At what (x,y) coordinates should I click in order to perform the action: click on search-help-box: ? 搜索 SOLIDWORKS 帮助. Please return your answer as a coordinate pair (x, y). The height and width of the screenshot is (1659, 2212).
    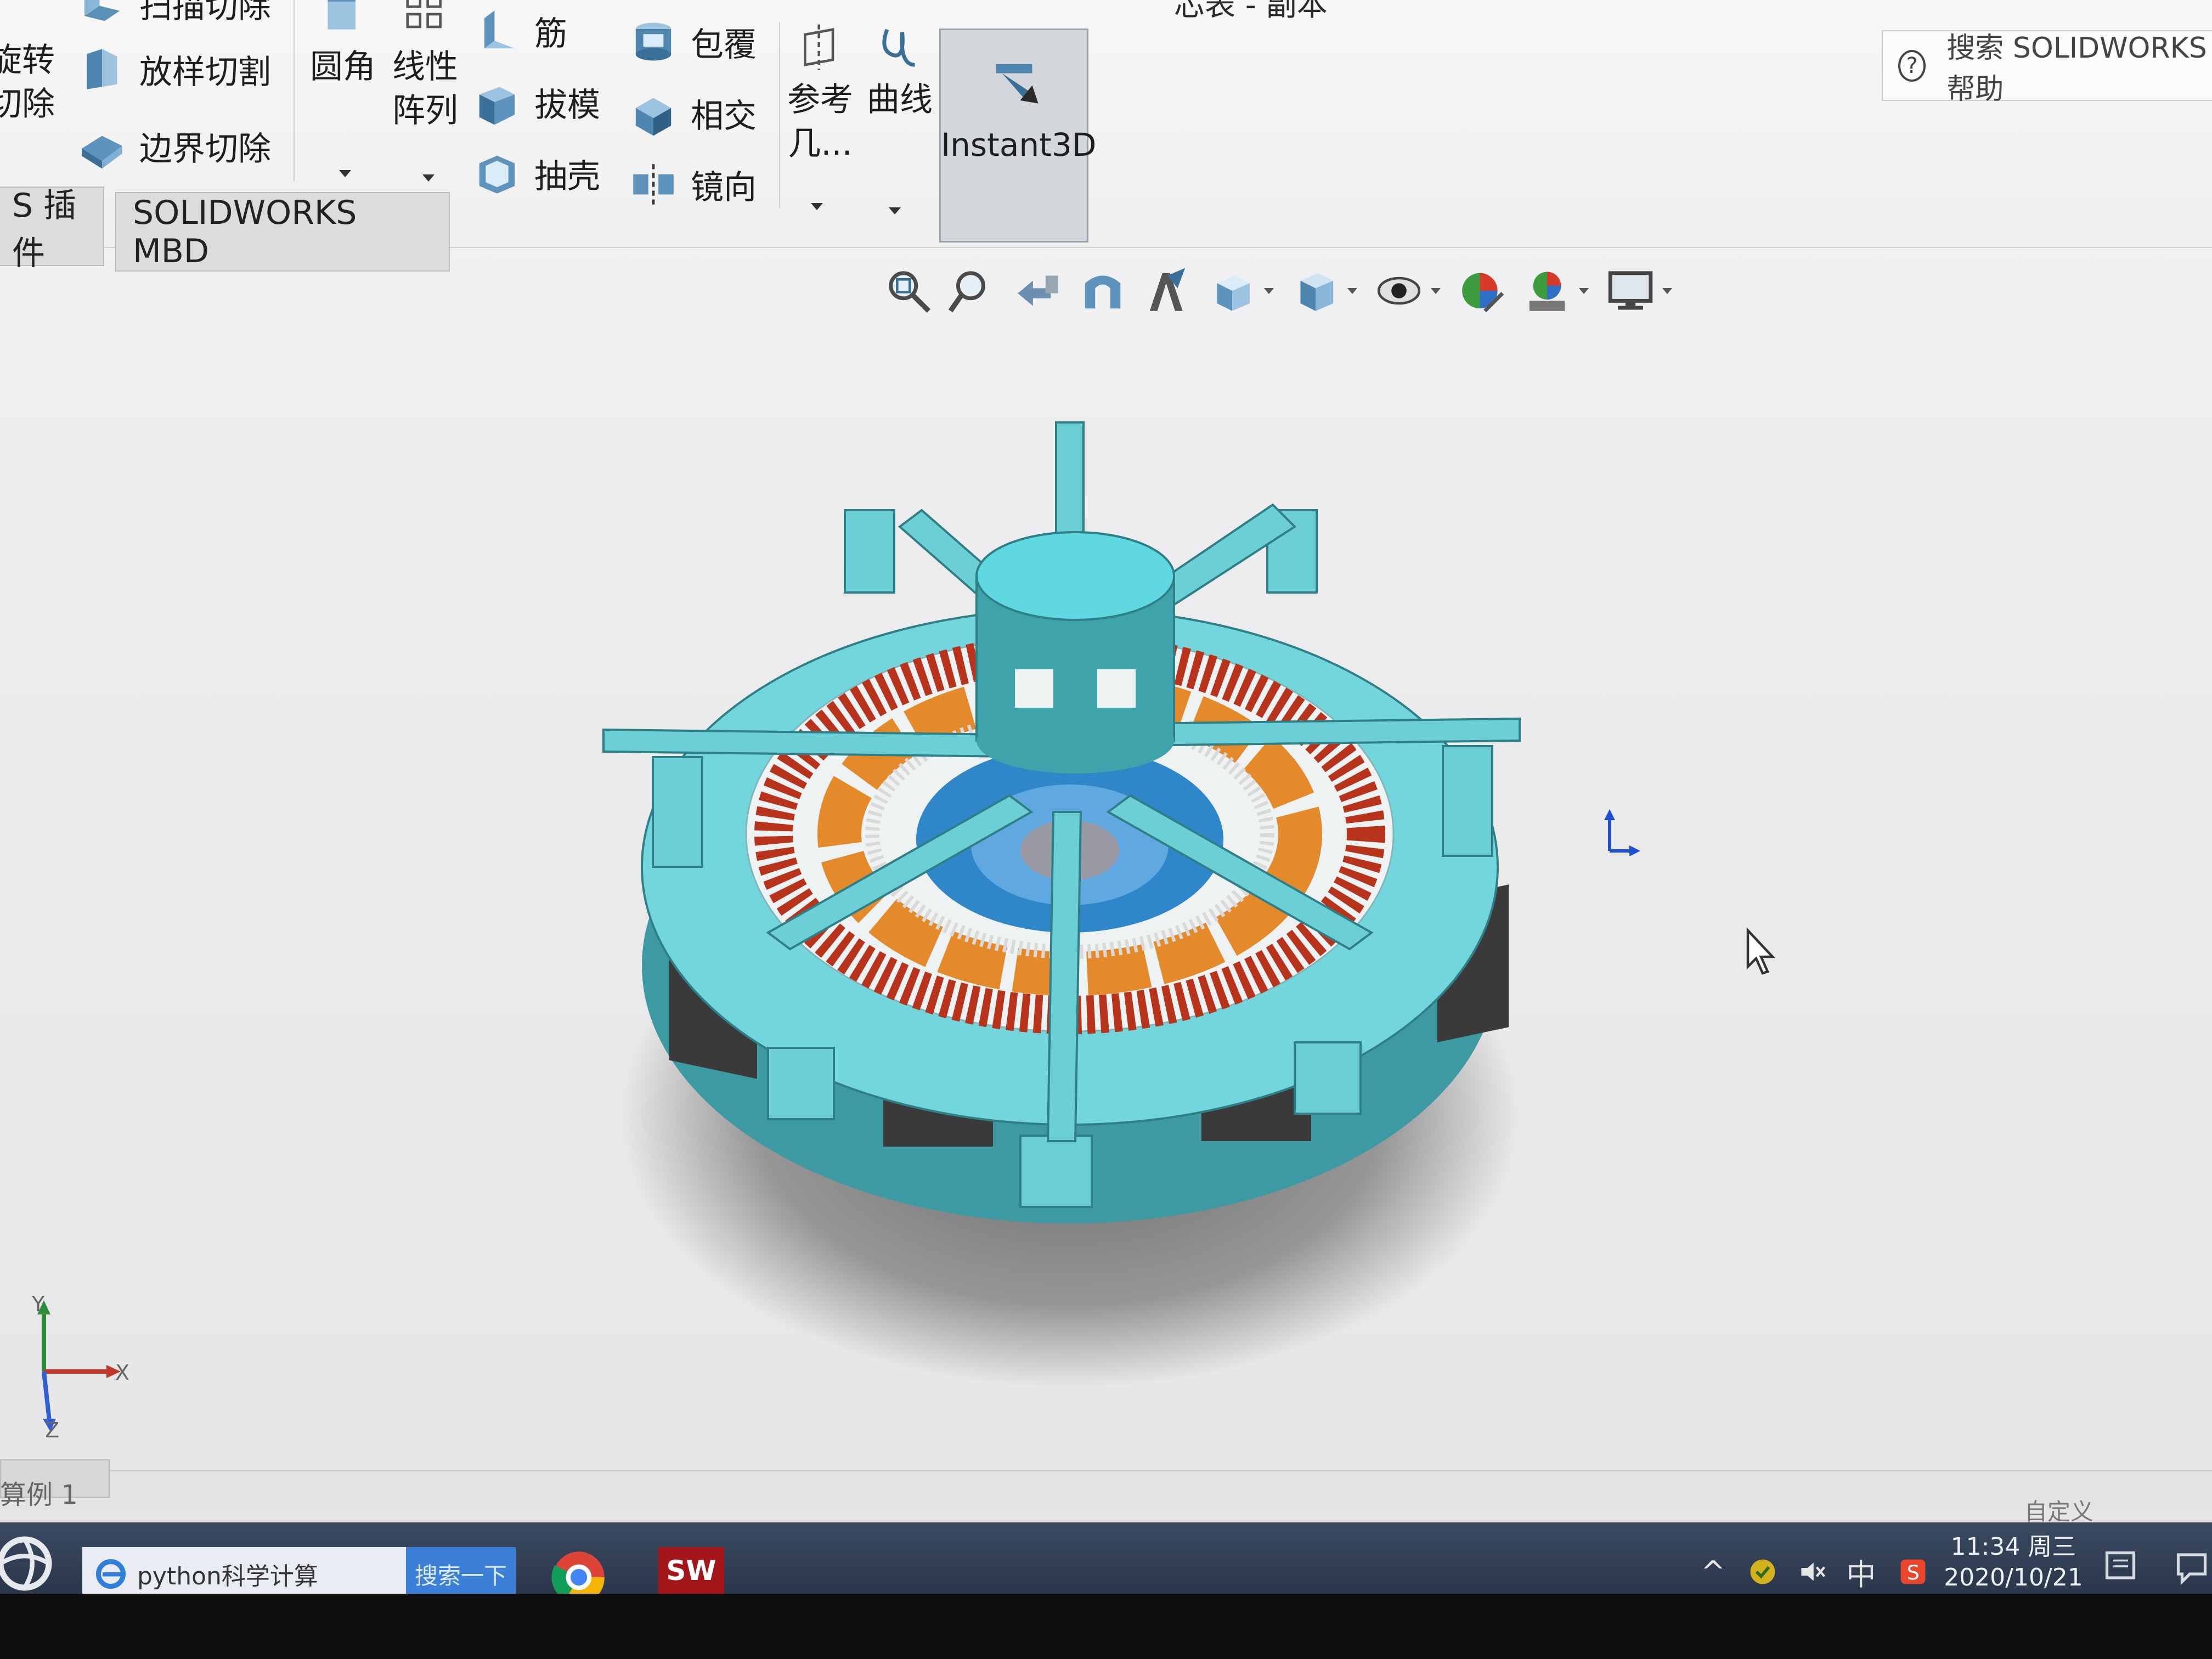
    Looking at the image, I should click on (2047, 68).